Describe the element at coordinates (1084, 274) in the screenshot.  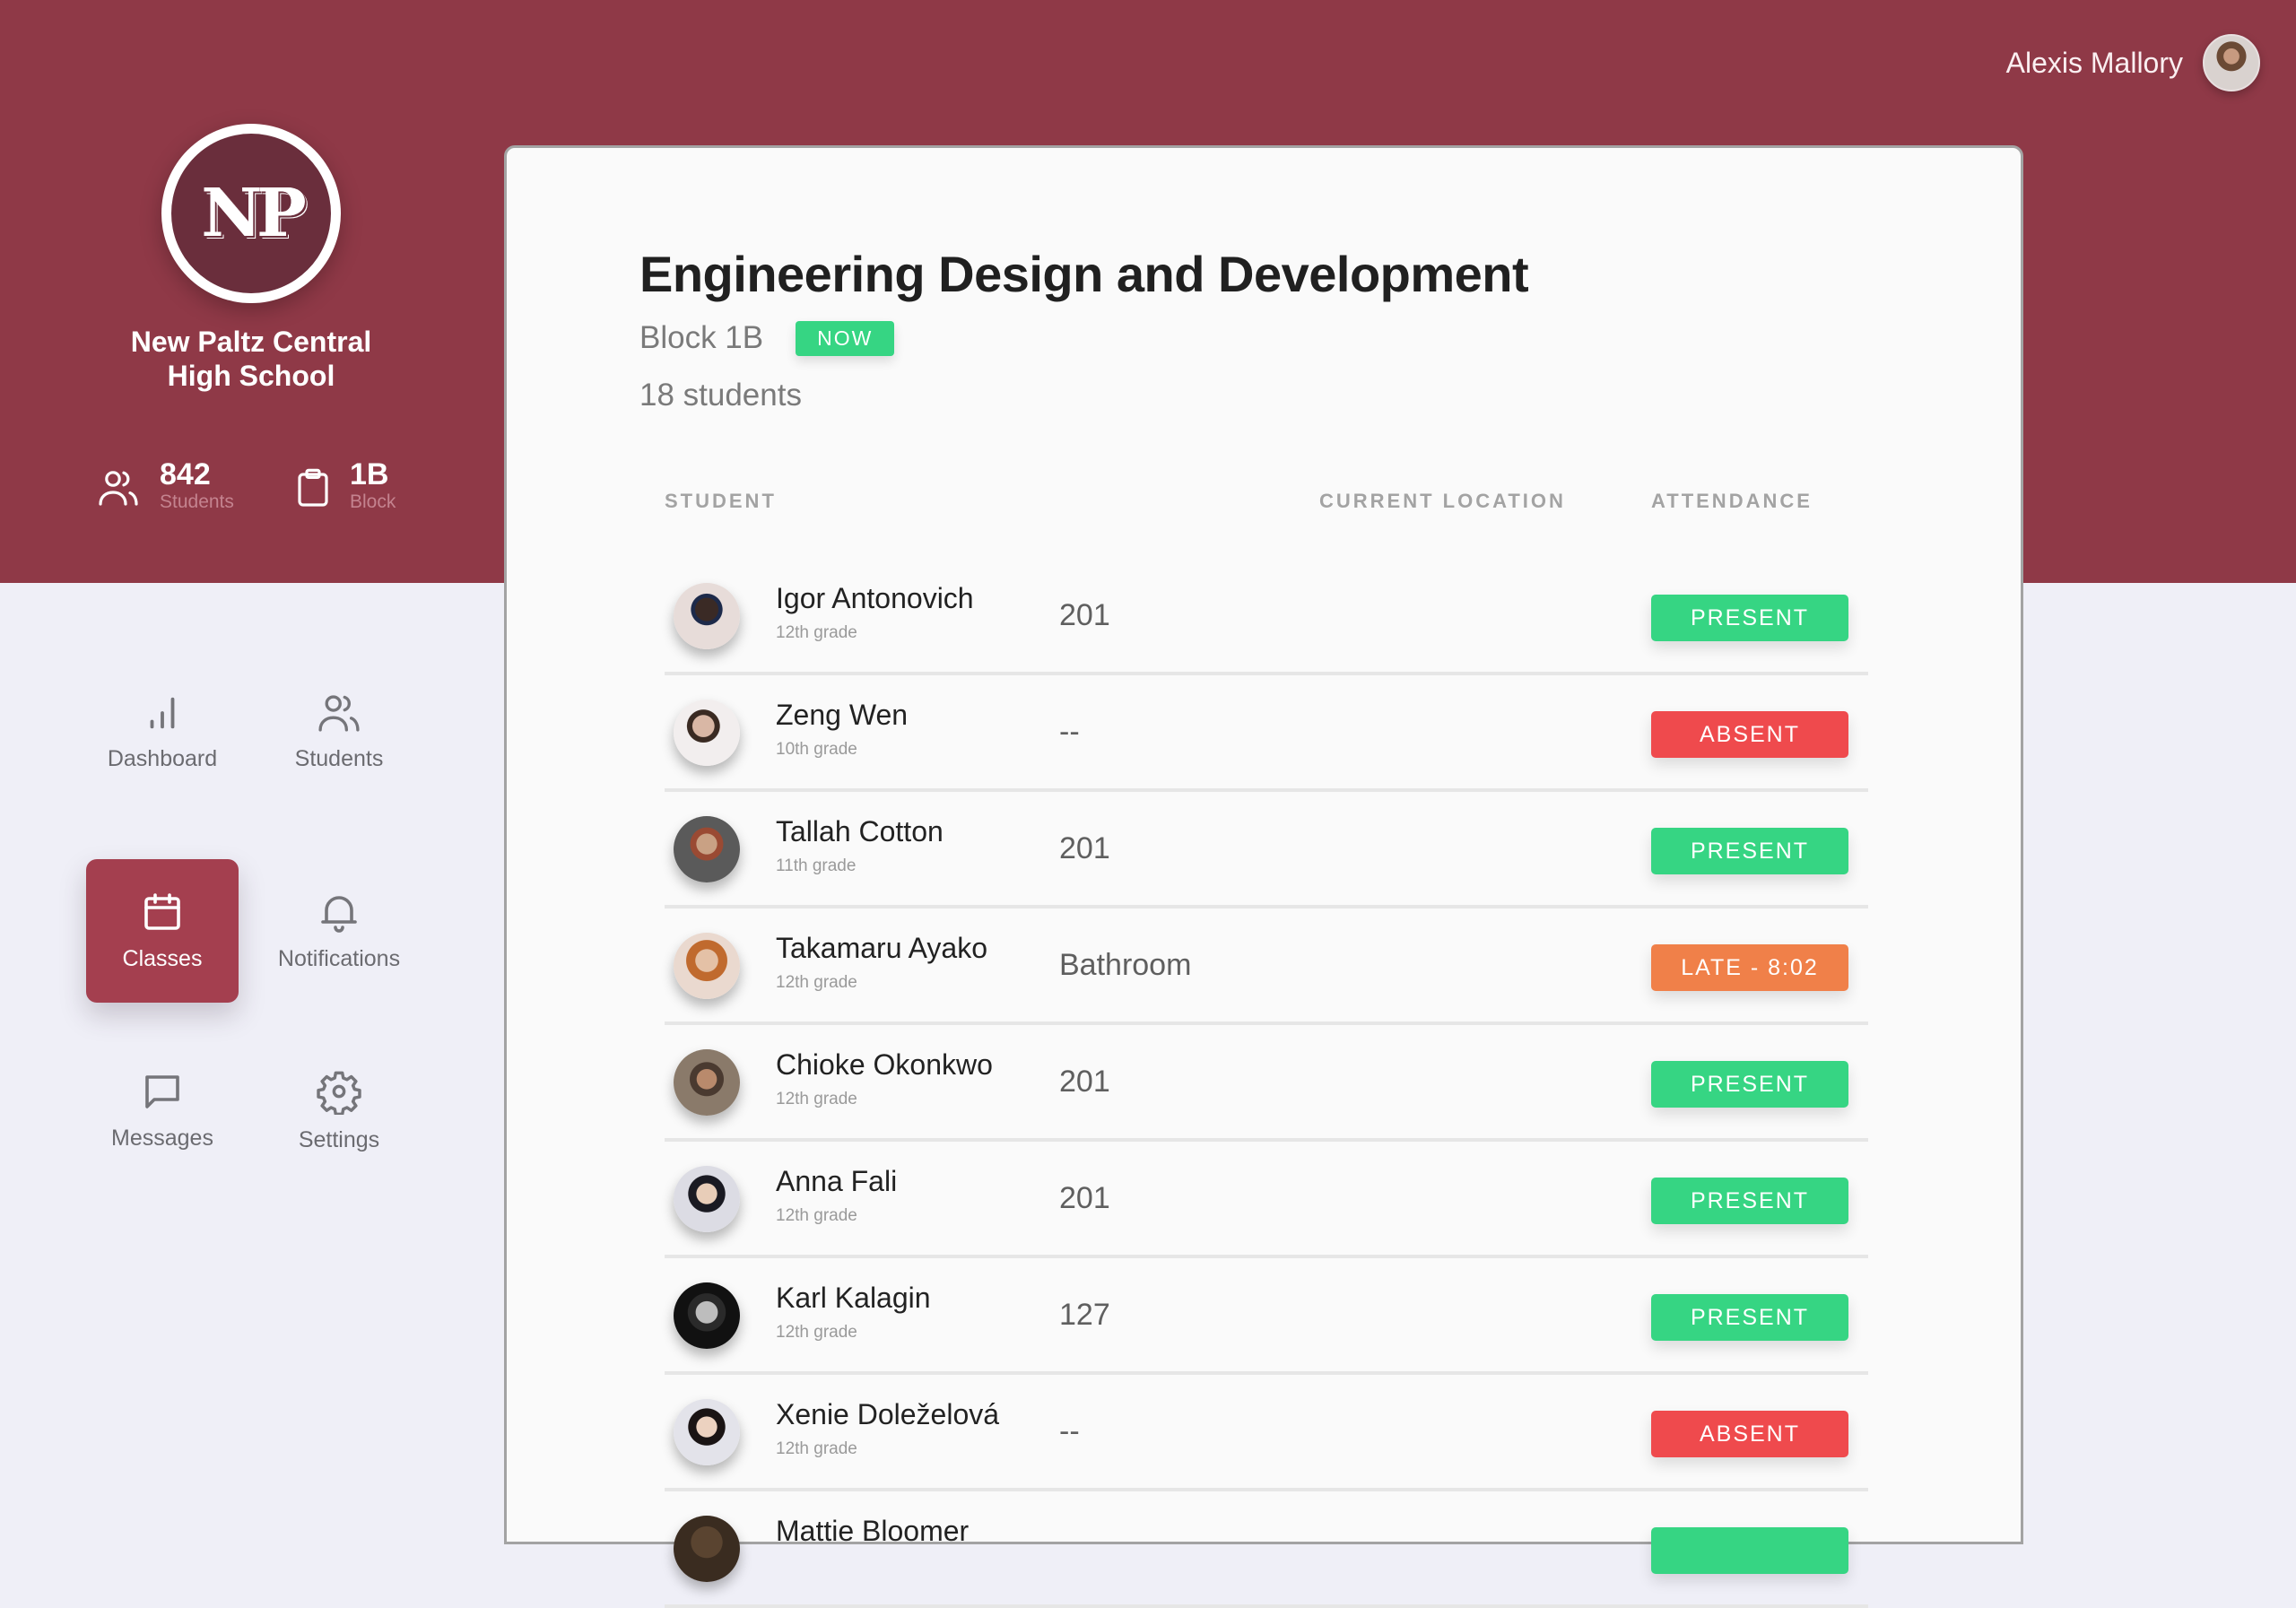
I see `class-title: Engineering Design and Development` at that location.